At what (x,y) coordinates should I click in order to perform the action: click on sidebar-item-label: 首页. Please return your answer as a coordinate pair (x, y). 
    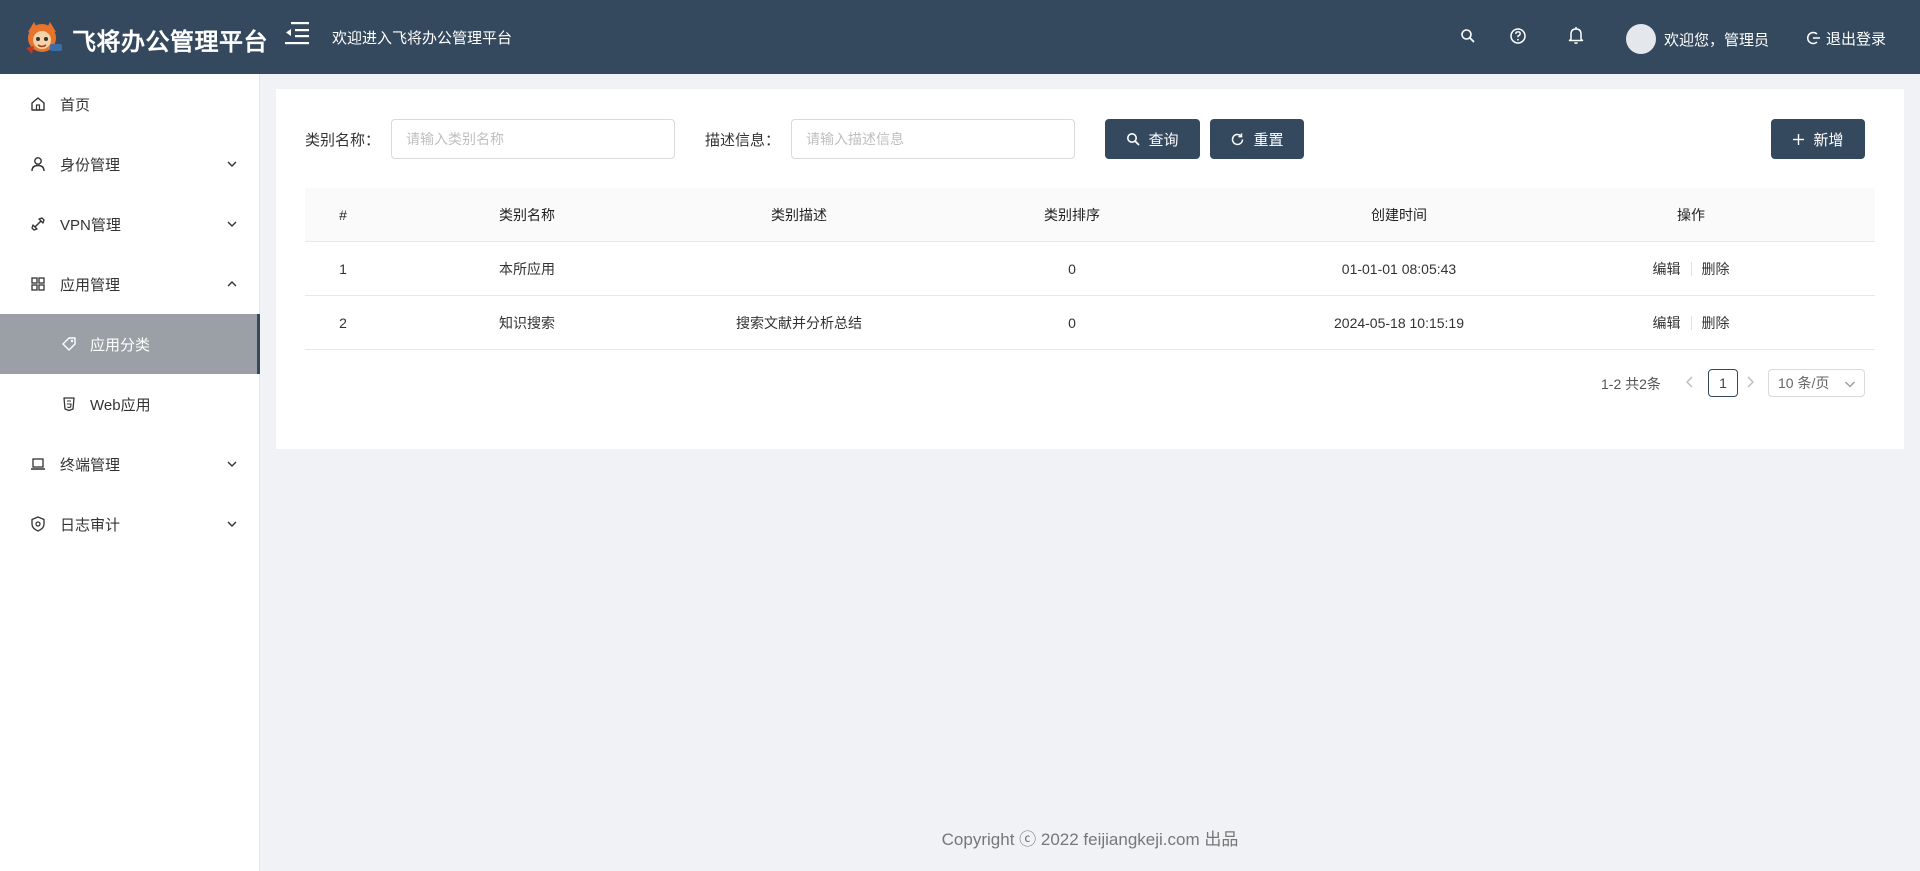
    Looking at the image, I should click on (75, 105).